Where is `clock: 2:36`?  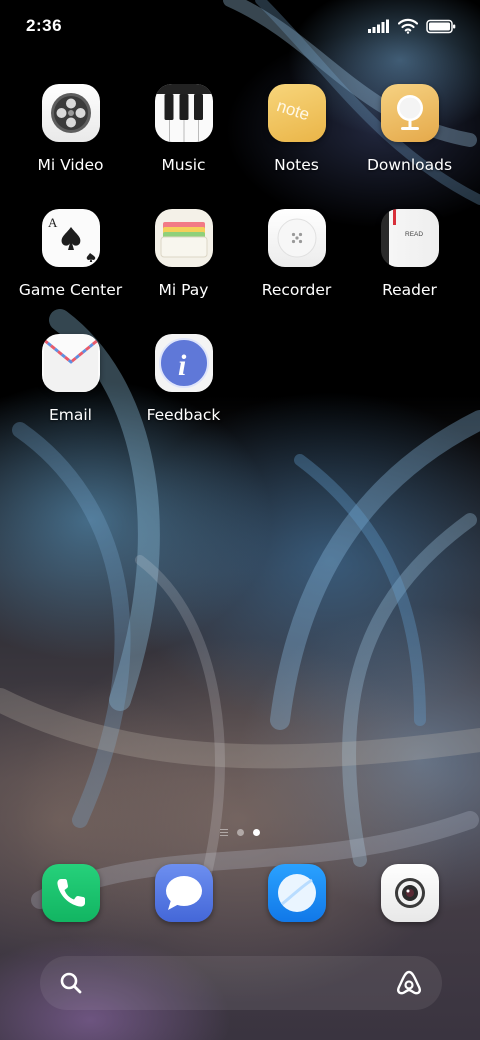 clock: 2:36 is located at coordinates (44, 25).